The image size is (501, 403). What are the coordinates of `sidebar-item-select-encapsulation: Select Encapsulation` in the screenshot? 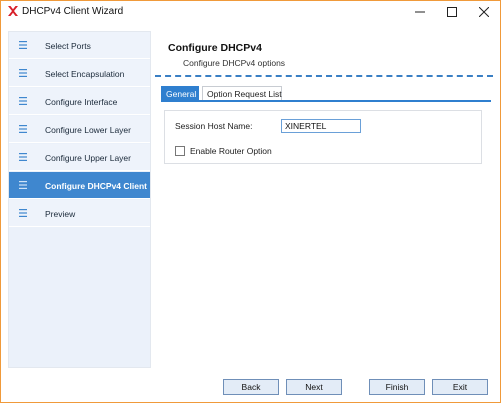 It's located at (79, 73).